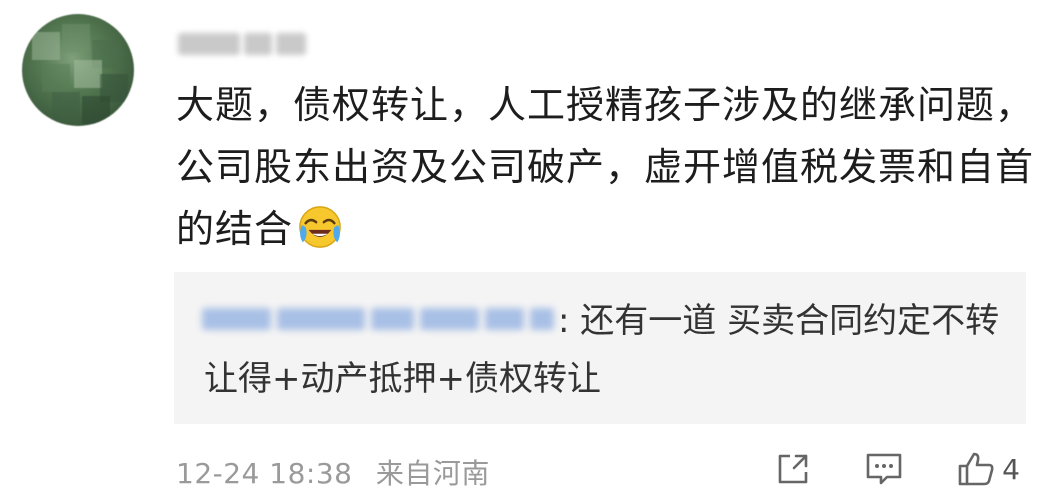 The width and height of the screenshot is (1060, 500). Describe the element at coordinates (320, 227) in the screenshot. I see `laughing-crying-emoji-icon` at that location.